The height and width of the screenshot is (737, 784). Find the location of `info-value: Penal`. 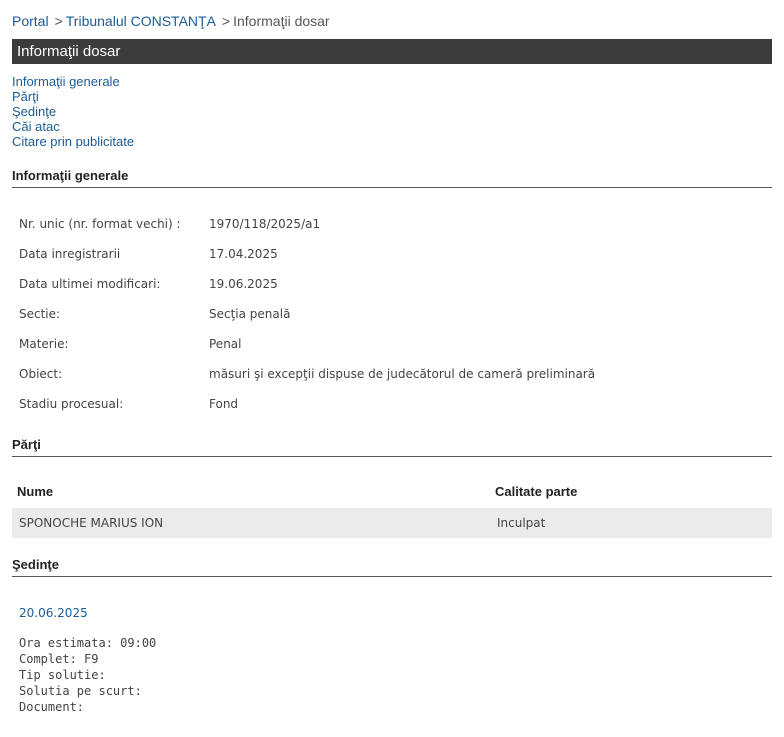

info-value: Penal is located at coordinates (225, 344).